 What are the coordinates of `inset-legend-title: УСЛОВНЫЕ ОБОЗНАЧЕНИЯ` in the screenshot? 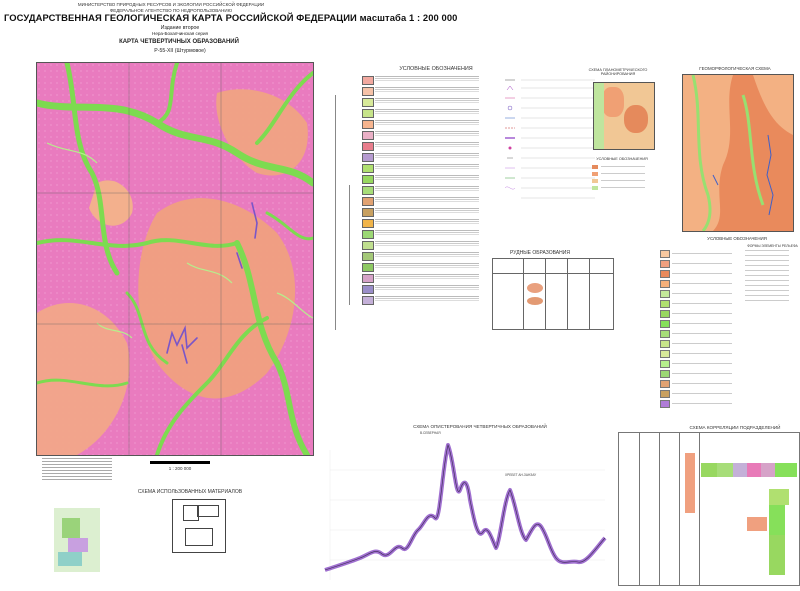 It's located at (622, 159).